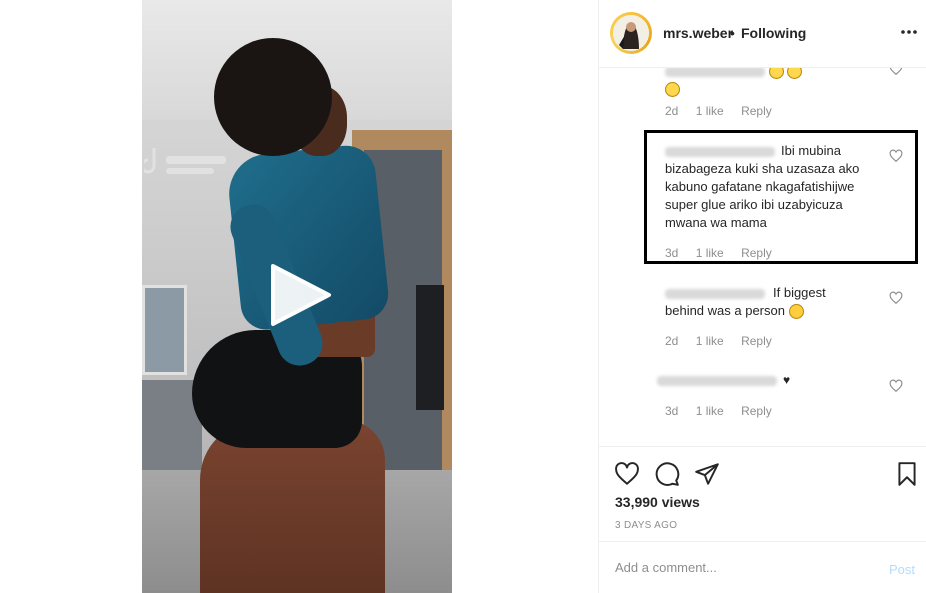 This screenshot has width=926, height=593. I want to click on avatar, so click(631, 33).